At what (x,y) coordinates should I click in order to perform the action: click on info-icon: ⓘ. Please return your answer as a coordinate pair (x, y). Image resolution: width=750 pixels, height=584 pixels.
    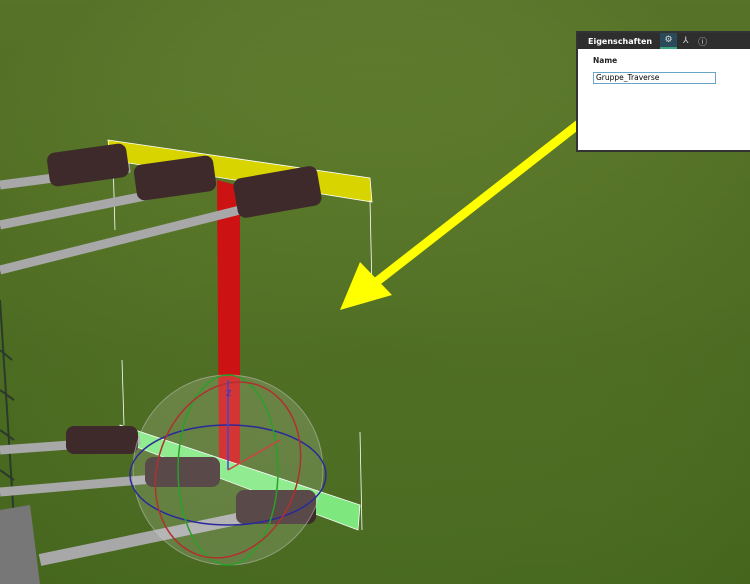
    Looking at the image, I should click on (703, 42).